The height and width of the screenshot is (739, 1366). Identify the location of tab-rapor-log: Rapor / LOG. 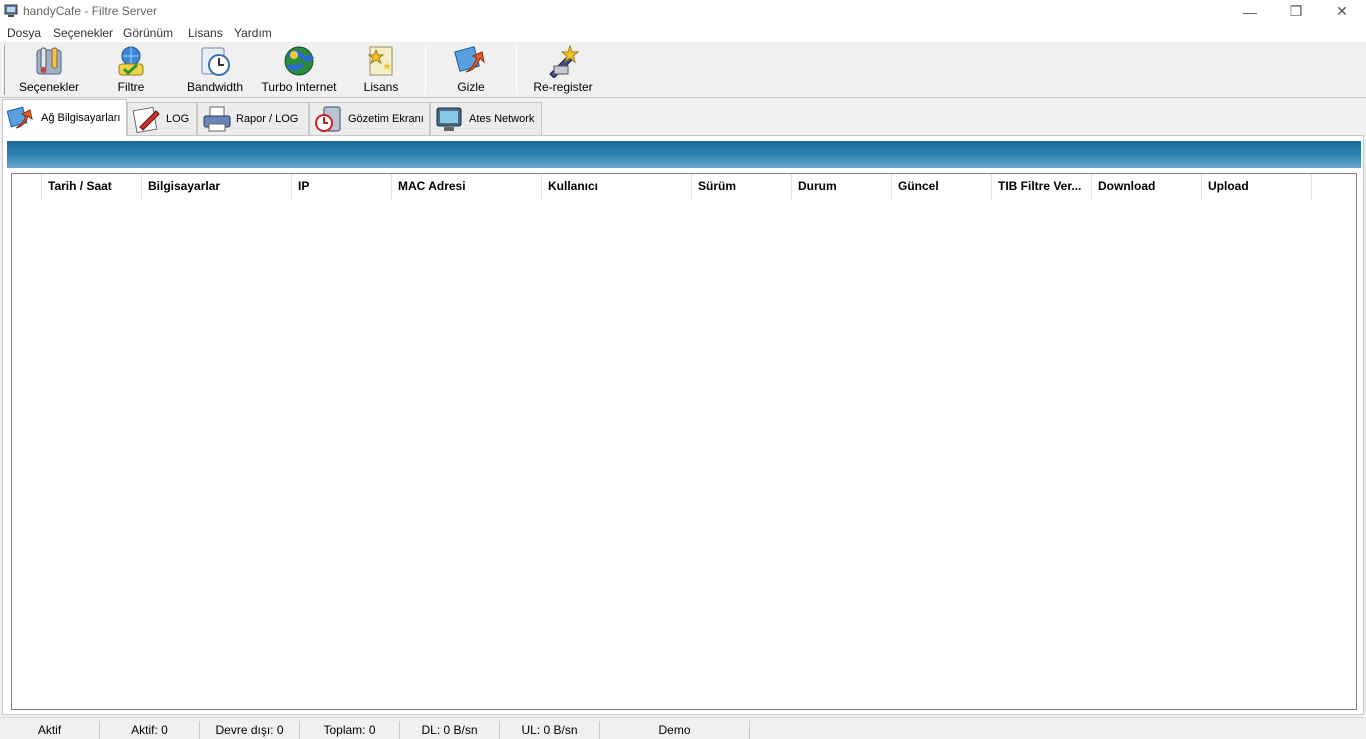
(253, 118).